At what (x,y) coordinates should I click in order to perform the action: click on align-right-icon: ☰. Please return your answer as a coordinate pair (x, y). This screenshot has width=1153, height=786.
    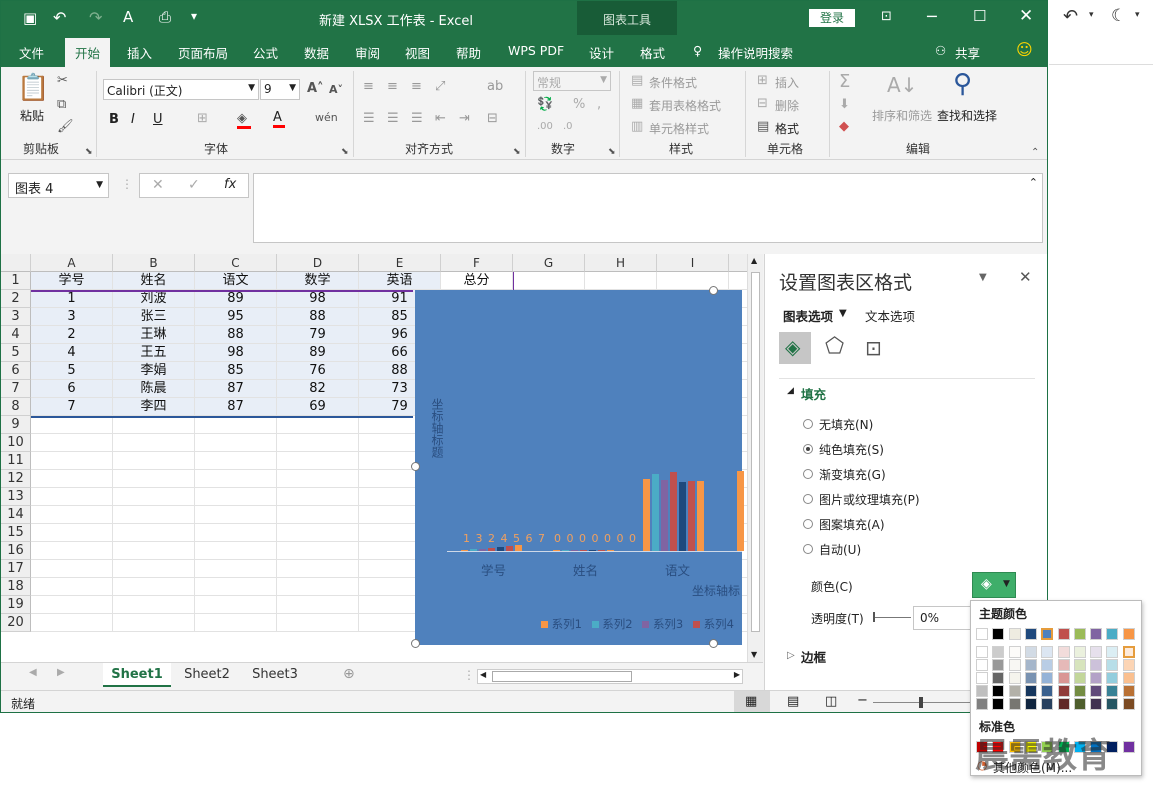
    Looking at the image, I should click on (417, 118).